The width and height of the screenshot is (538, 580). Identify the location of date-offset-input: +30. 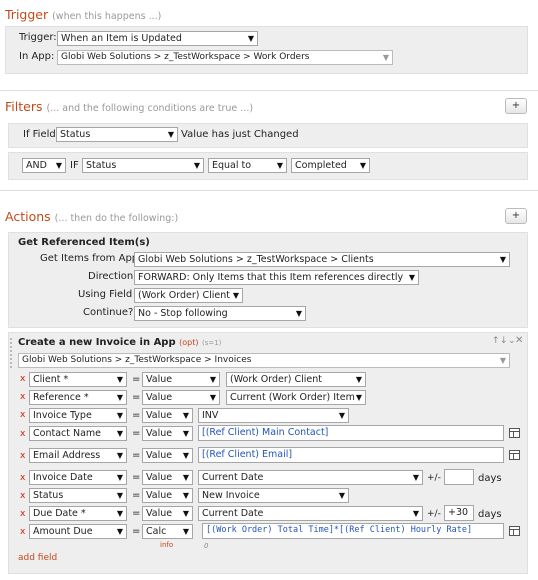
(459, 513).